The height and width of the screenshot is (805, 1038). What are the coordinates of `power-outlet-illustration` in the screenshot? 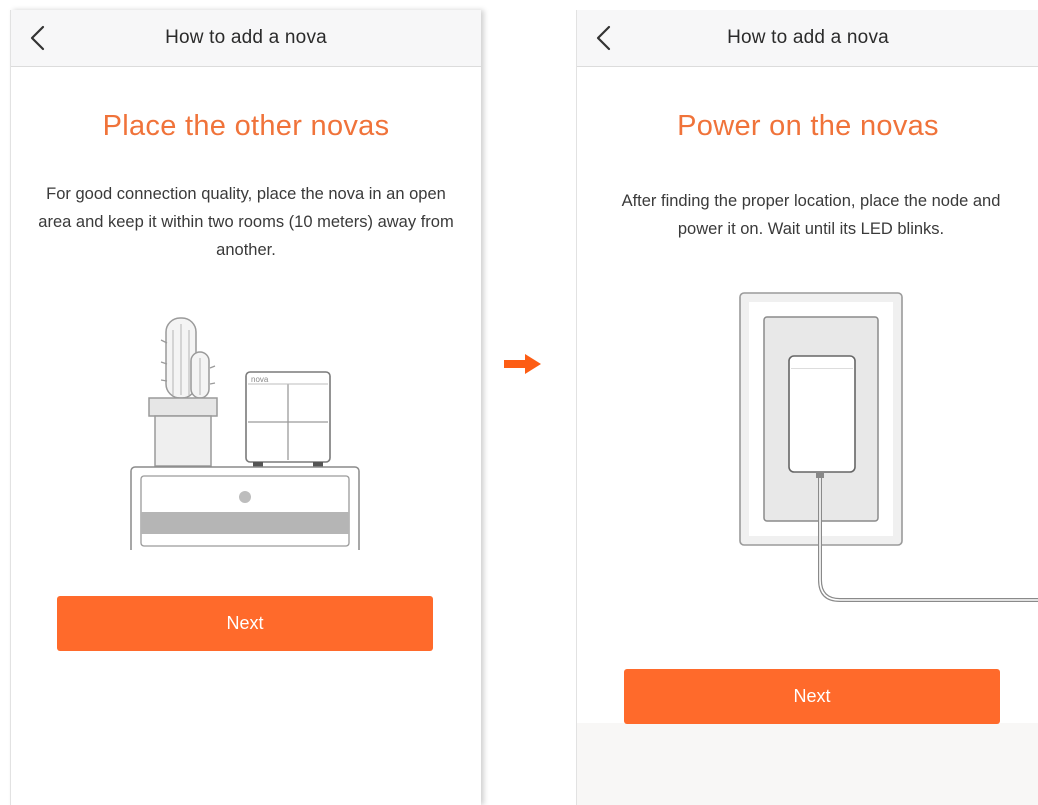 It's located at (888, 447).